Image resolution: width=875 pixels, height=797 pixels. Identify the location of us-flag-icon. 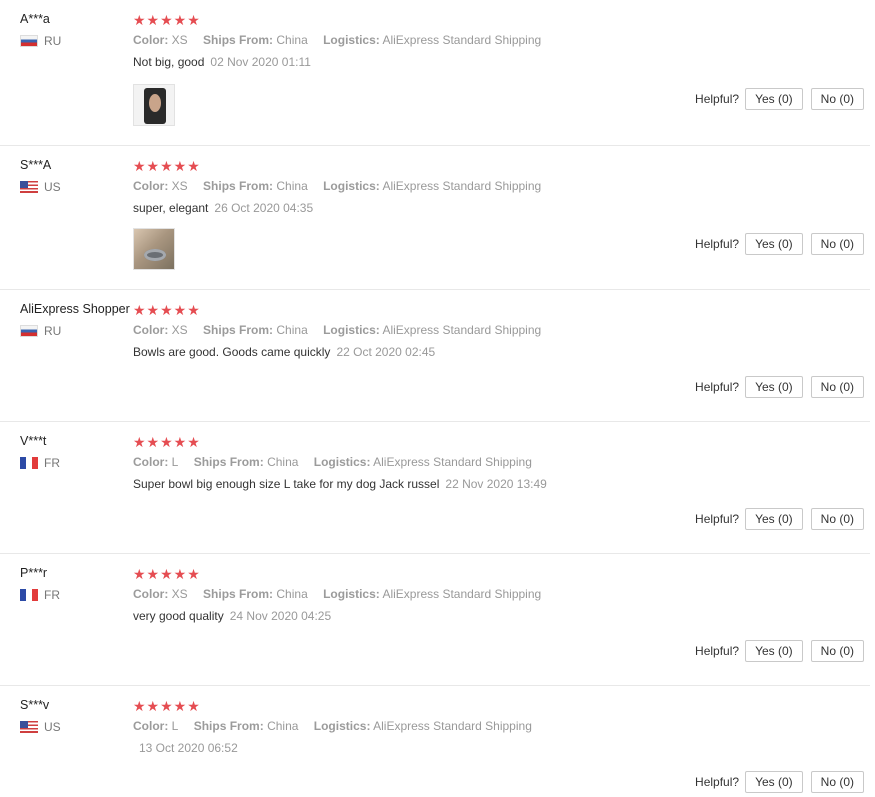
(29, 727).